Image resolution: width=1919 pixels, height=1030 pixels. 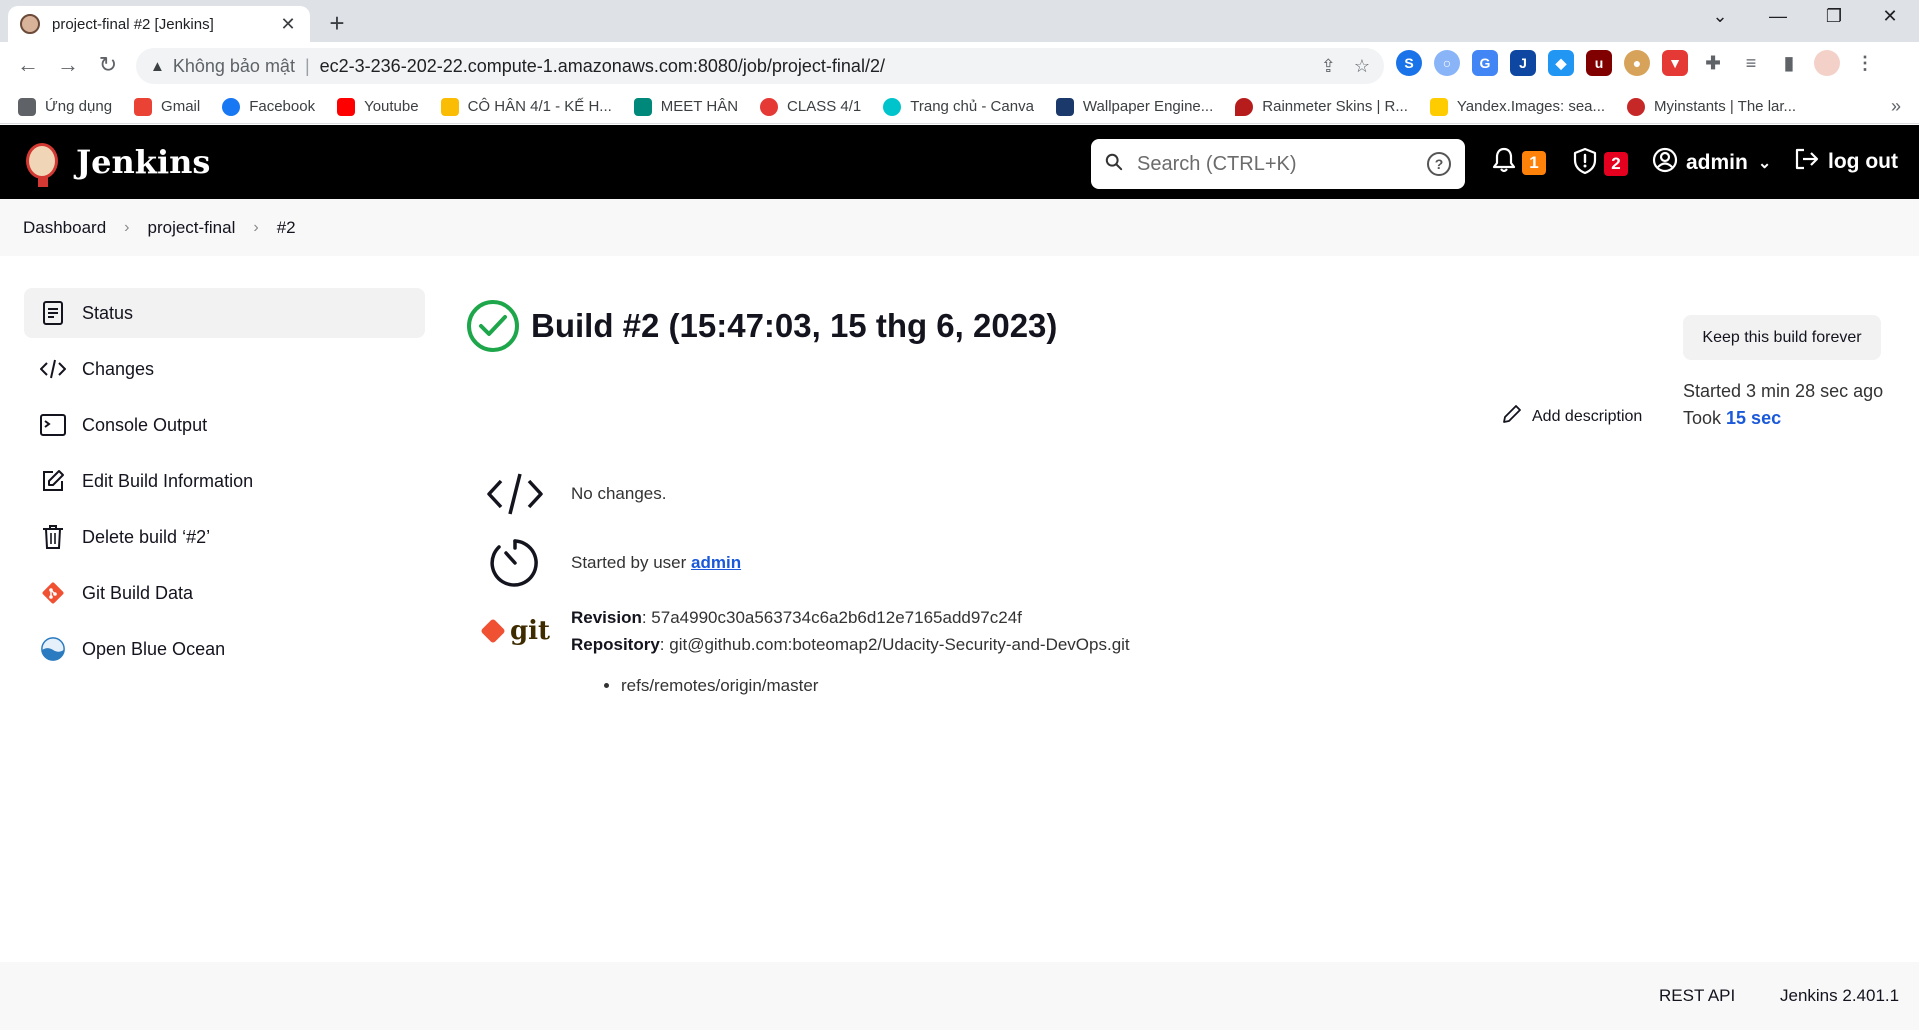 What do you see at coordinates (1282, 164) in the screenshot?
I see `search-input` at bounding box center [1282, 164].